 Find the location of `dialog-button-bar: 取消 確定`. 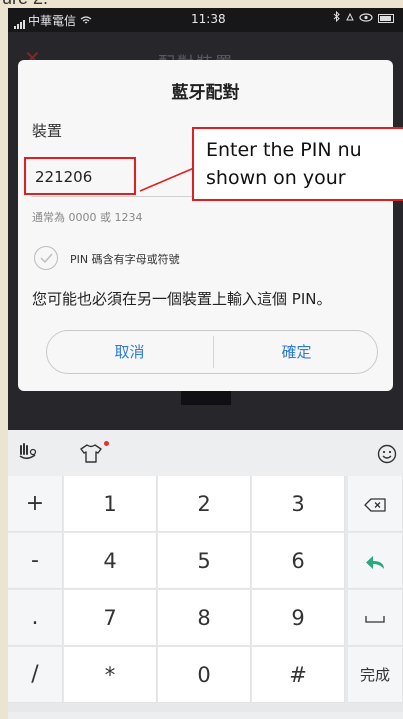

dialog-button-bar: 取消 確定 is located at coordinates (212, 352).